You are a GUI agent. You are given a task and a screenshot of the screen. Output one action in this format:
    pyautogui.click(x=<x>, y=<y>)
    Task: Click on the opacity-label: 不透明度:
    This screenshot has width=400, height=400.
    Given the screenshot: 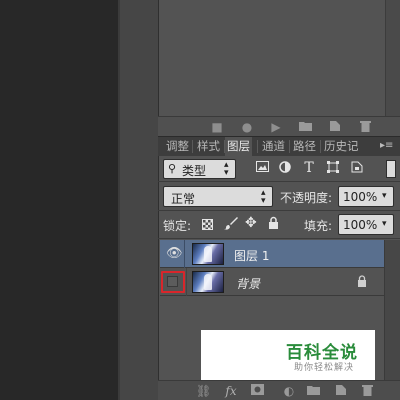 What is the action you would take?
    pyautogui.click(x=306, y=198)
    